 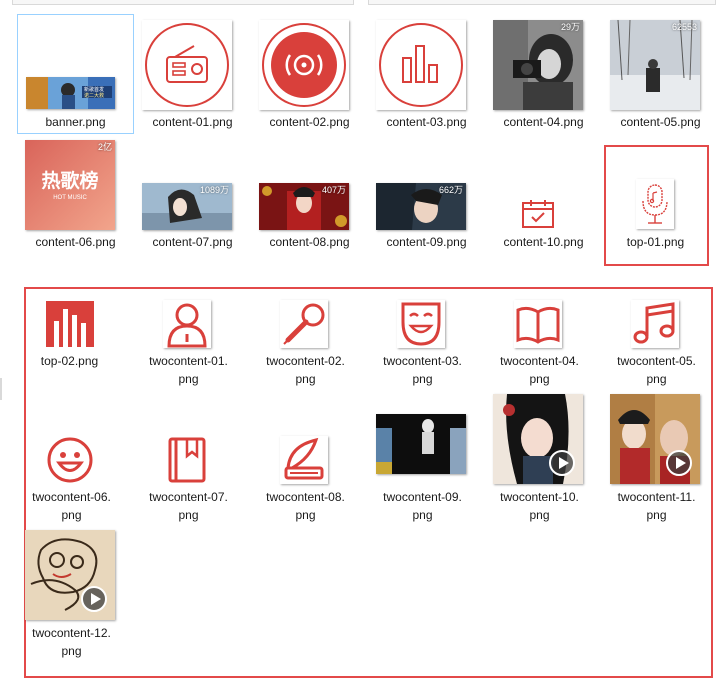 I want to click on file-label: twocontent-12. png, so click(x=71, y=642).